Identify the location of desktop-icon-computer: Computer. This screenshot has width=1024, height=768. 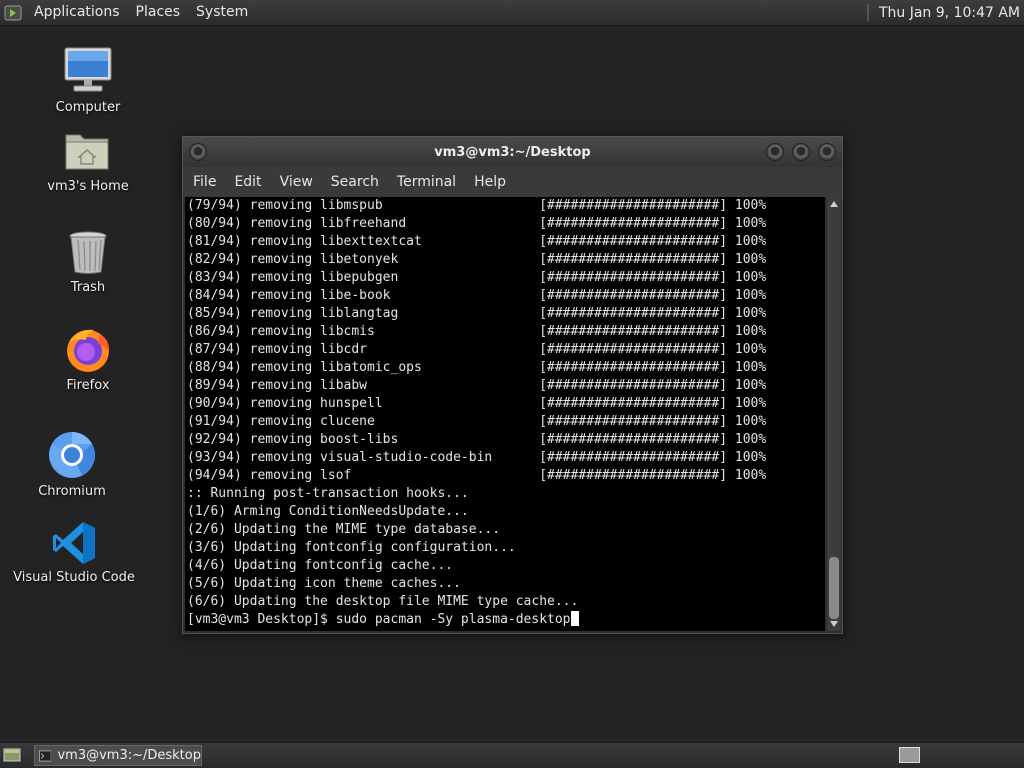
(88, 79).